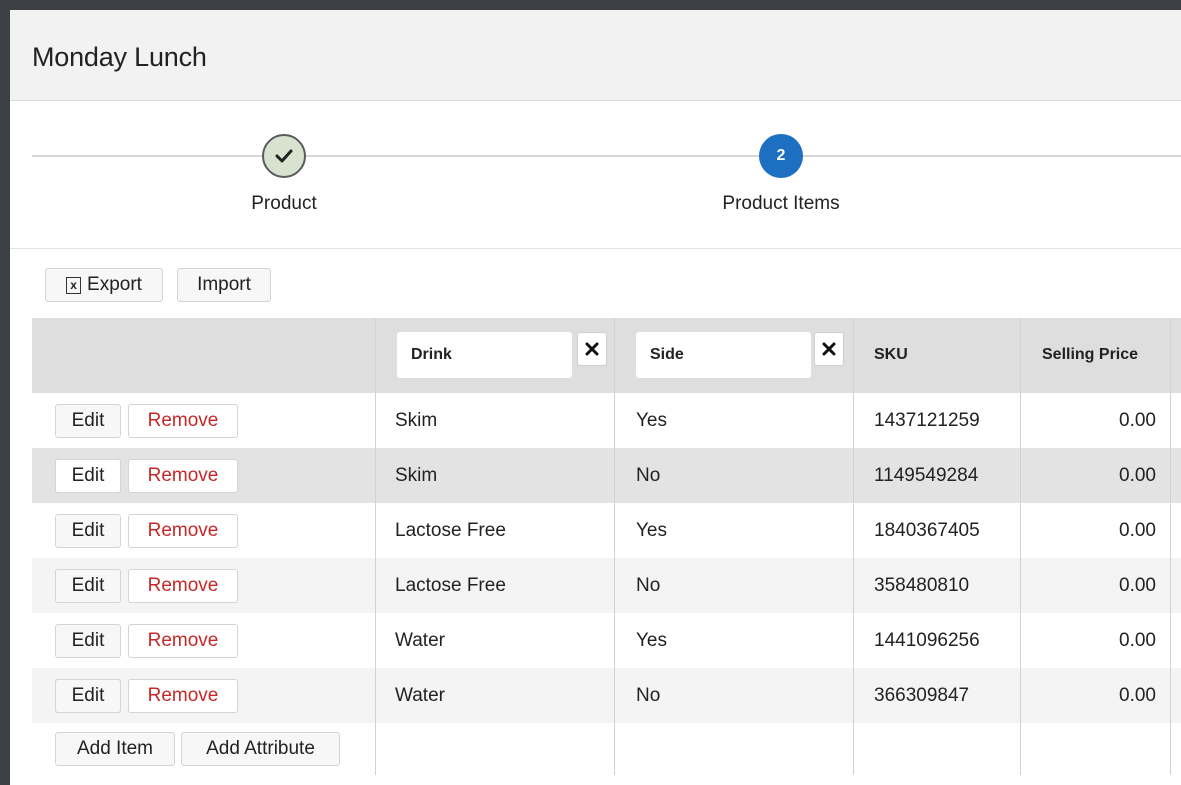 This screenshot has width=1181, height=785. What do you see at coordinates (5, 392) in the screenshot?
I see `window-border-left` at bounding box center [5, 392].